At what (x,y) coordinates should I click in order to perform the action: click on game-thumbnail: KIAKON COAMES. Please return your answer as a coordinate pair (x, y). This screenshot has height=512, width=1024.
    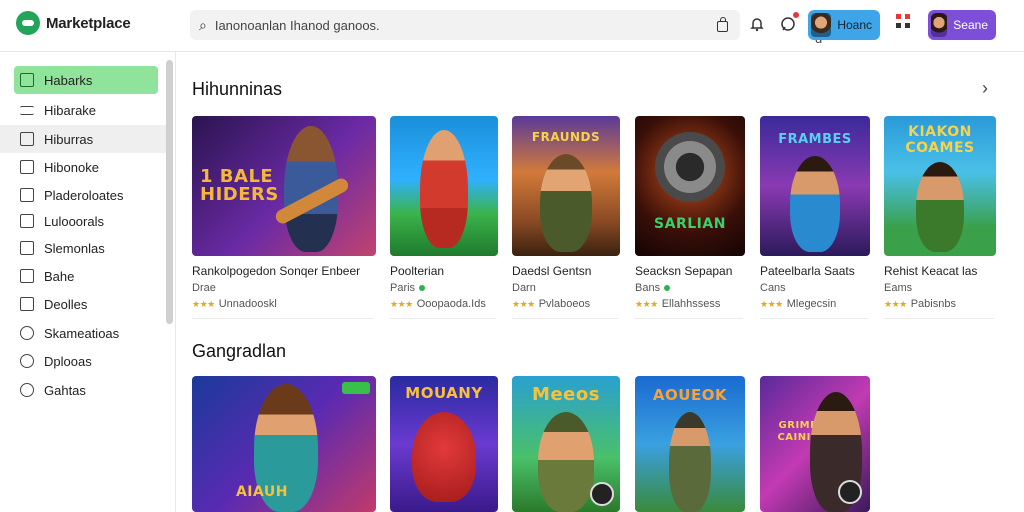
    Looking at the image, I should click on (940, 186).